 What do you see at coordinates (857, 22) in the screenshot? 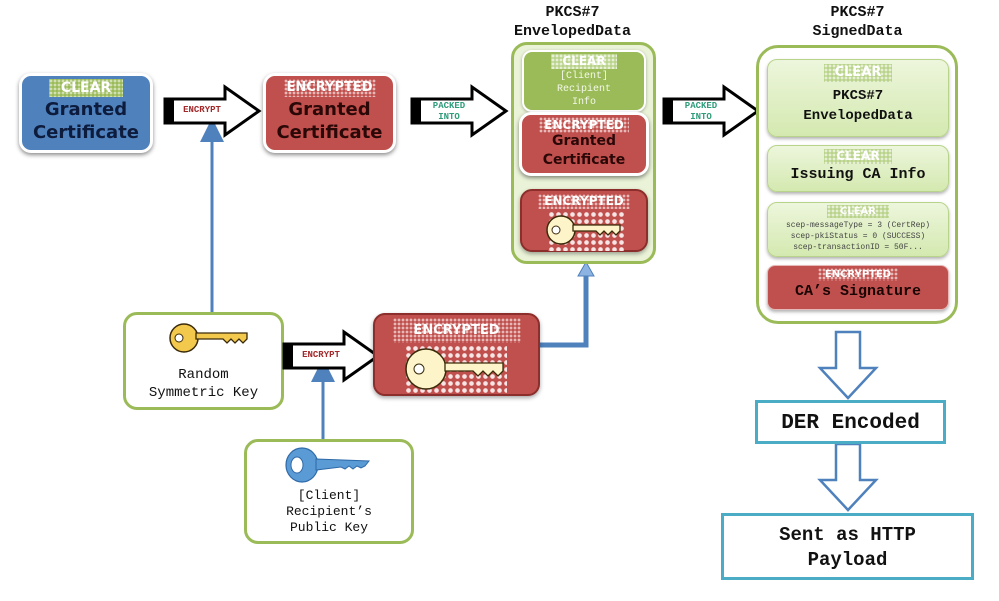
I see `signed-data-title: PKCS#7 SignedData` at bounding box center [857, 22].